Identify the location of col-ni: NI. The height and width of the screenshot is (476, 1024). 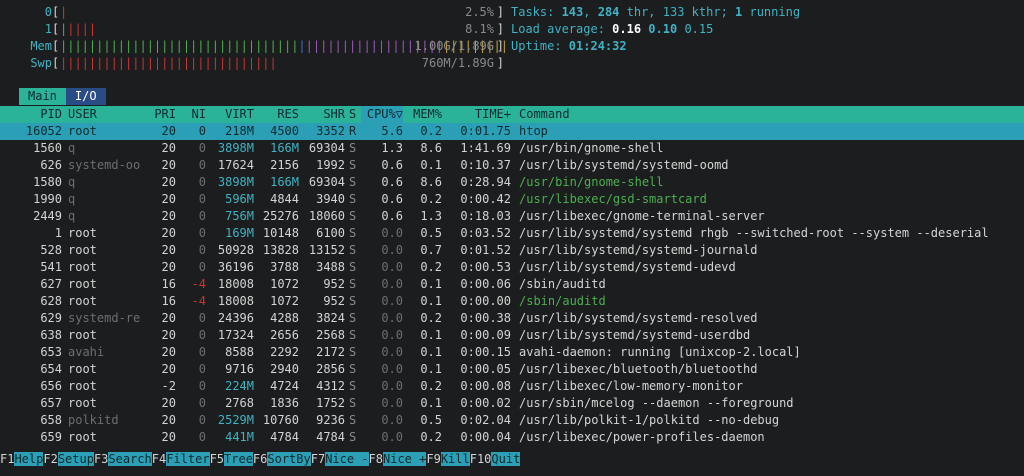
(191, 114).